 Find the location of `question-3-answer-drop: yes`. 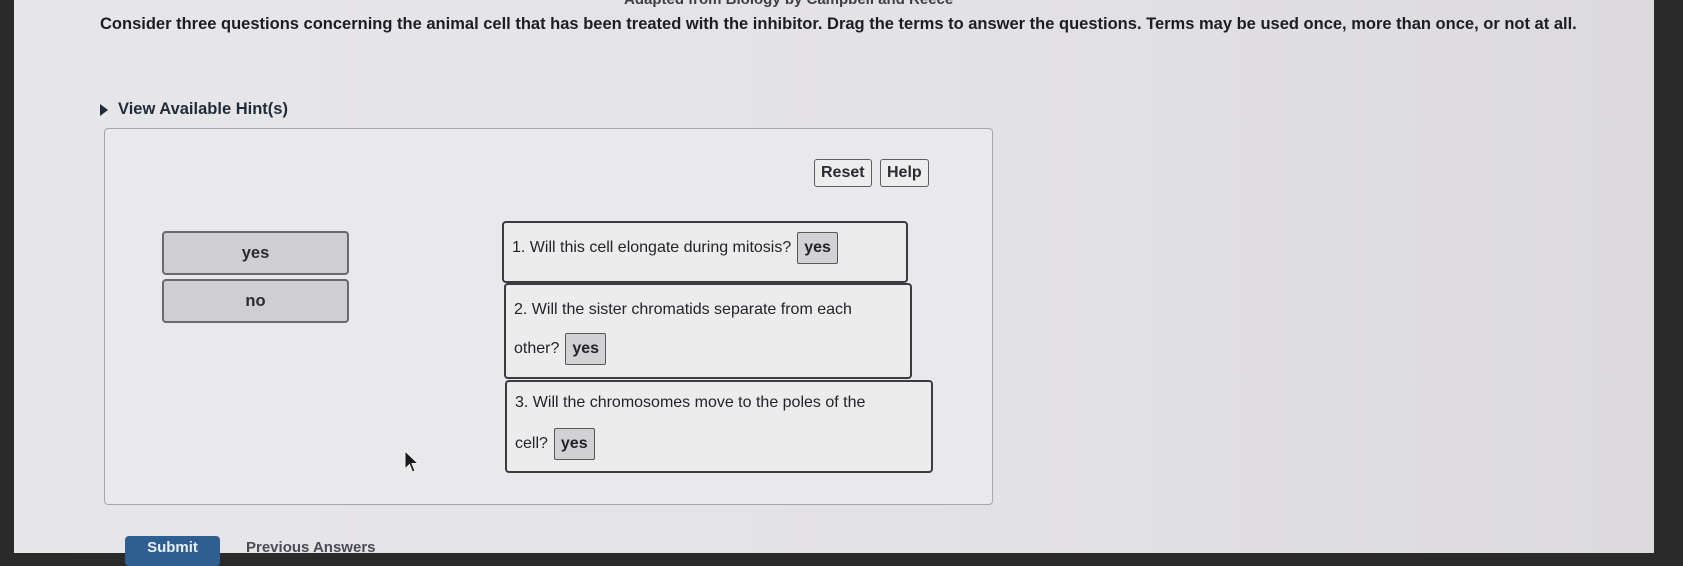

question-3-answer-drop: yes is located at coordinates (574, 444).